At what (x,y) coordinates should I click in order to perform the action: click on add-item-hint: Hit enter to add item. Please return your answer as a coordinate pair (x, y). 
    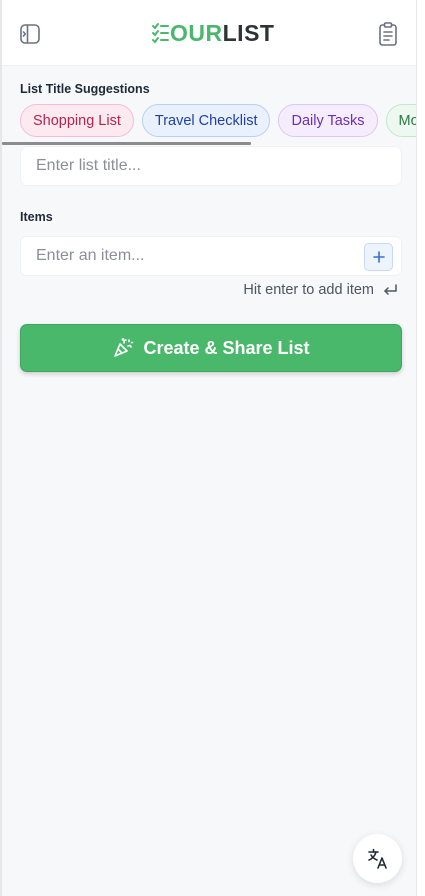
    Looking at the image, I should click on (320, 290).